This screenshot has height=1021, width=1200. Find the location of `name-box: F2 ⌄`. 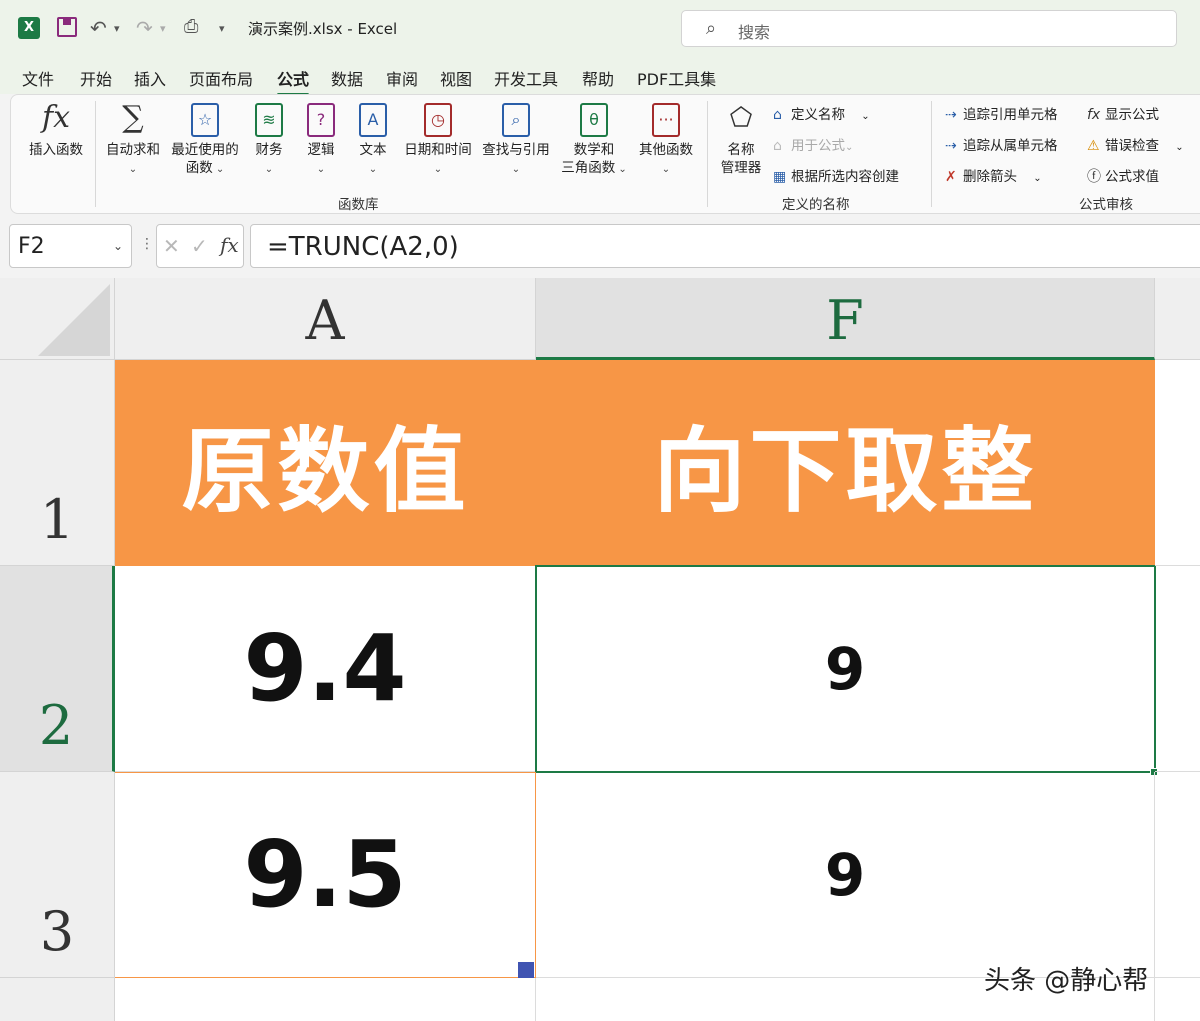

name-box: F2 ⌄ is located at coordinates (70, 246).